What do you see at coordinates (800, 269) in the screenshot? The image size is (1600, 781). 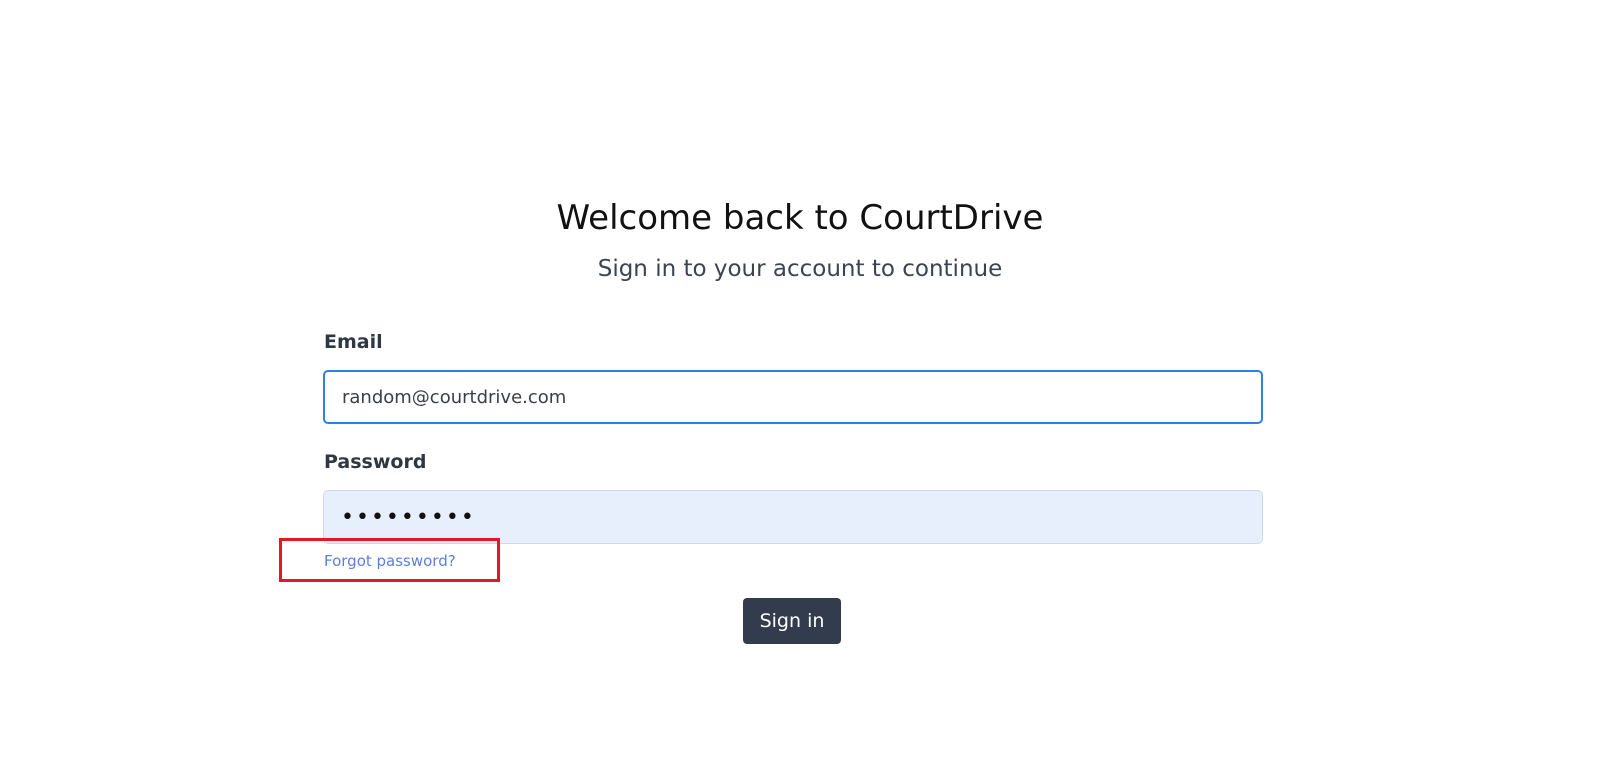 I see `page-subtitle: Sign in to your account to continue` at bounding box center [800, 269].